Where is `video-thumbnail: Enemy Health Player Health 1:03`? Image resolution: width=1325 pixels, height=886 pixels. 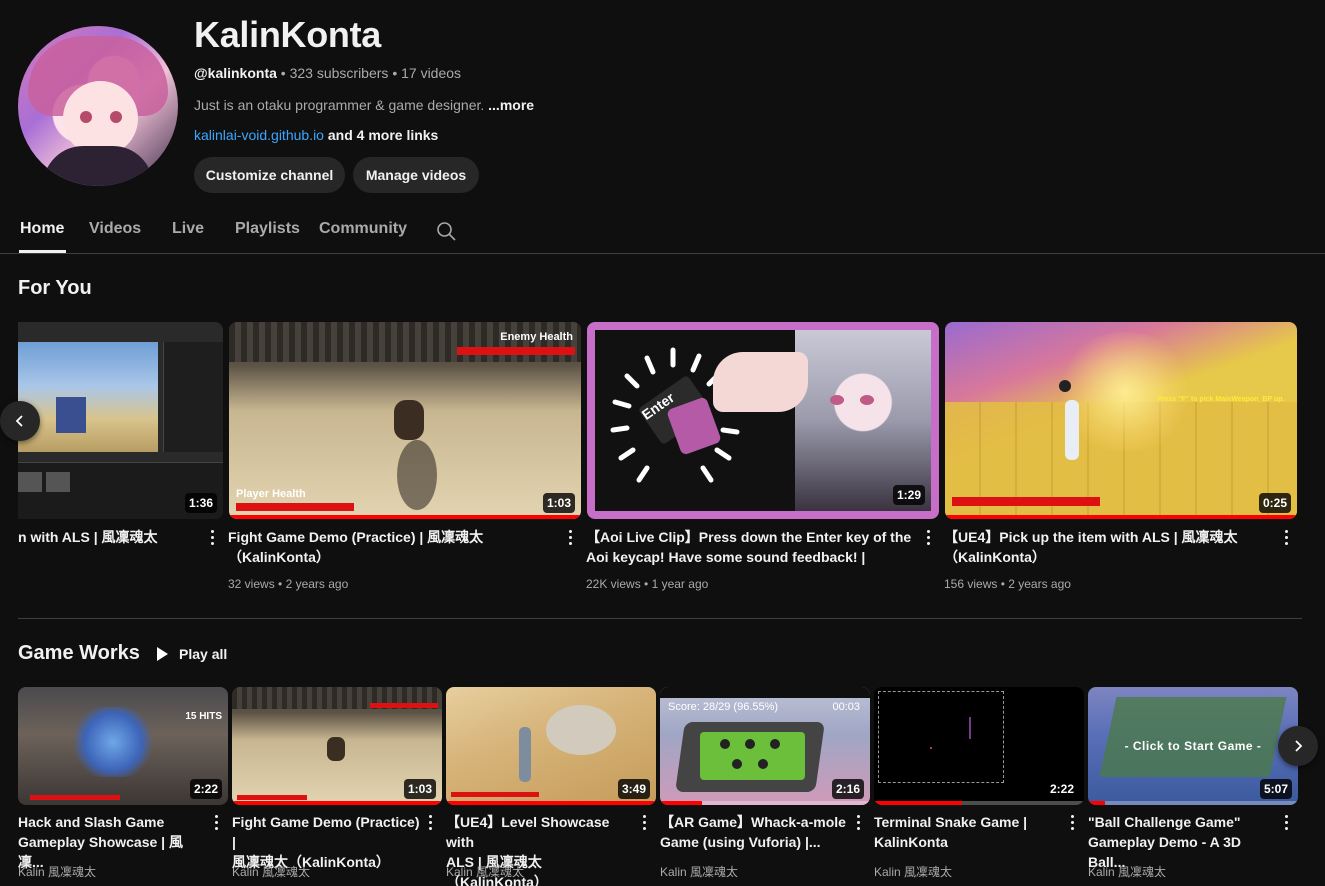 video-thumbnail: Enemy Health Player Health 1:03 is located at coordinates (405, 420).